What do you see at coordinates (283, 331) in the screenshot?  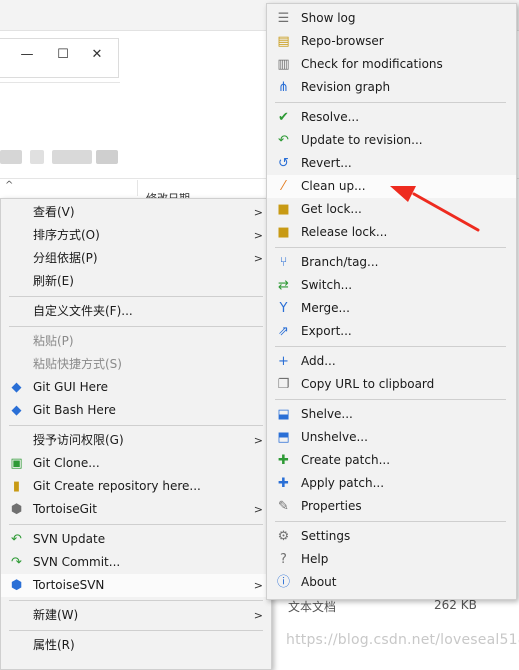 I see `export-icon: ⇗` at bounding box center [283, 331].